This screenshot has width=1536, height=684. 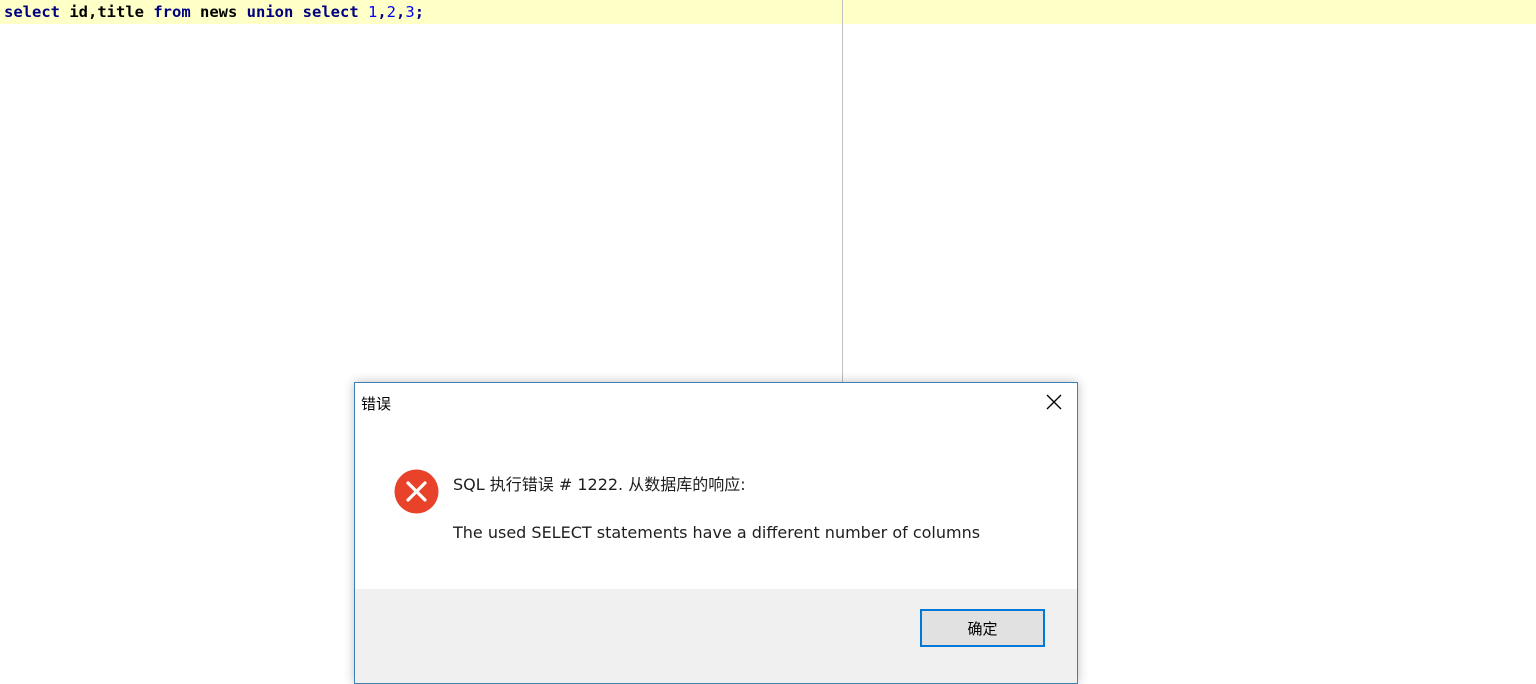 What do you see at coordinates (372, 12) in the screenshot?
I see `number-literal-1: 1` at bounding box center [372, 12].